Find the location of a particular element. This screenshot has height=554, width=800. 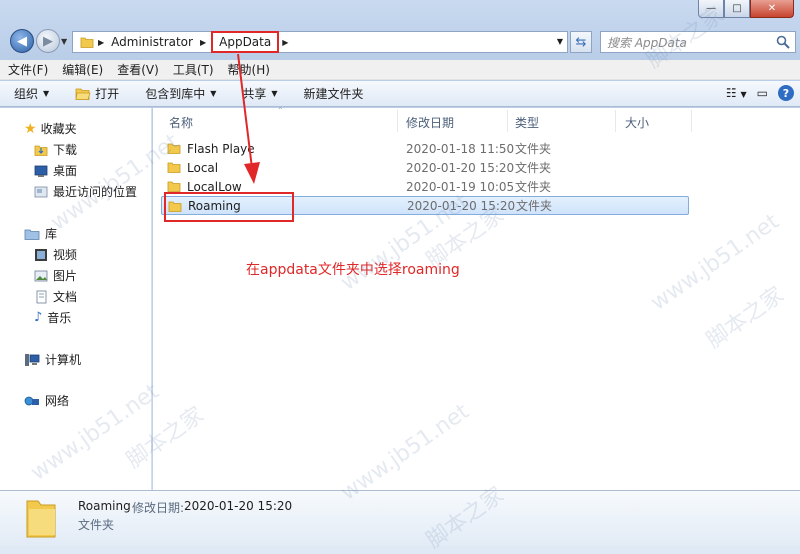

details-pane: Roaming 修改日期: 2020-01-20 15:20 文件夹 is located at coordinates (400, 518).